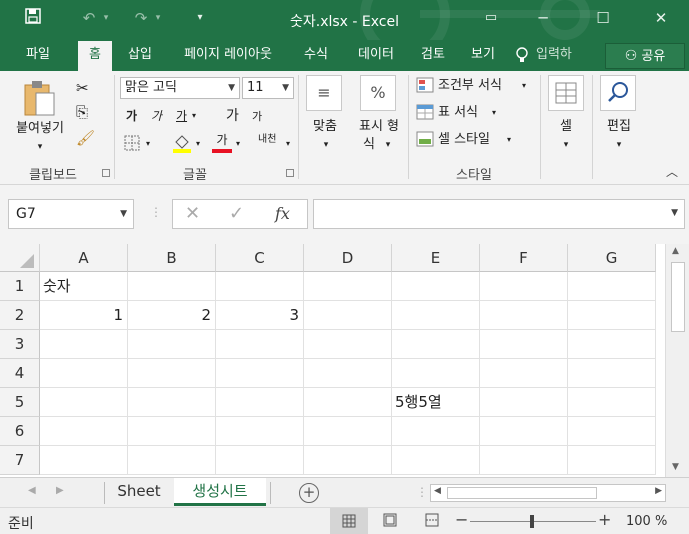  What do you see at coordinates (60, 490) in the screenshot?
I see `next-sheet-icon: ▶` at bounding box center [60, 490].